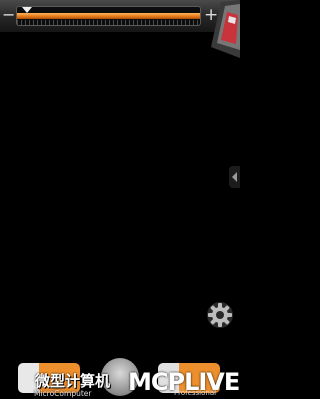 Image resolution: width=320 pixels, height=399 pixels. I want to click on slider-ticks, so click(108, 22).